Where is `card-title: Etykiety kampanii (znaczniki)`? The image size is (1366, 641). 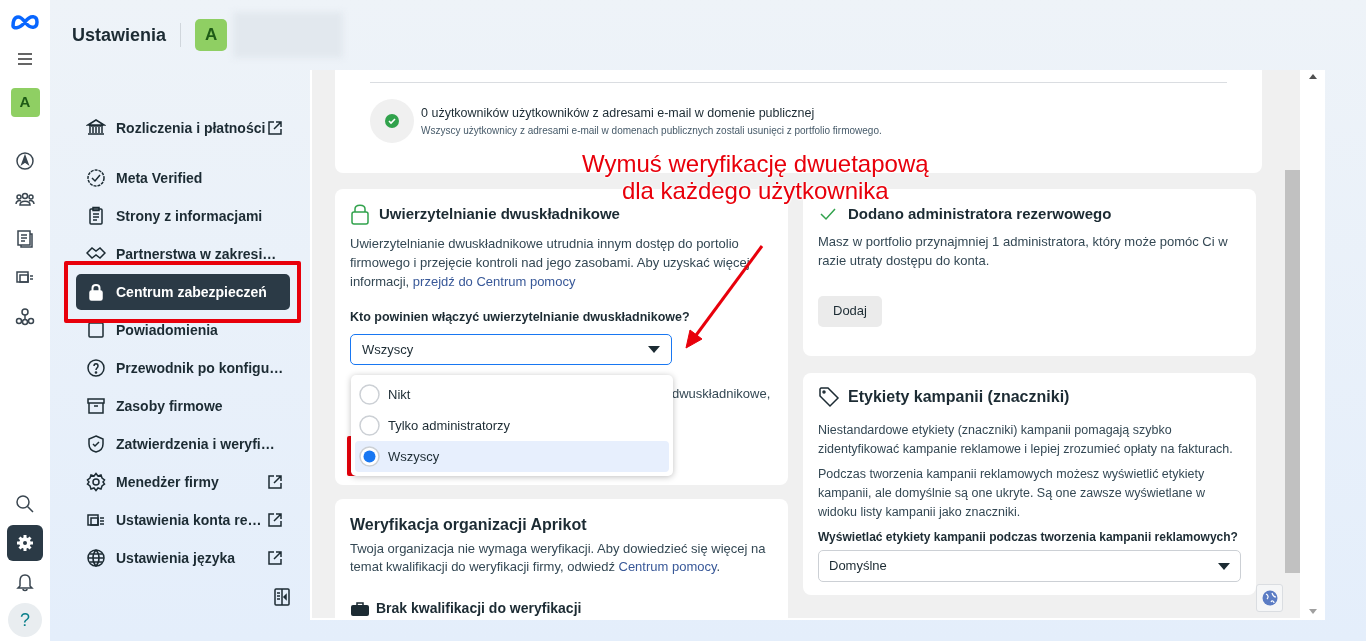 card-title: Etykiety kampanii (znaczniki) is located at coordinates (959, 397).